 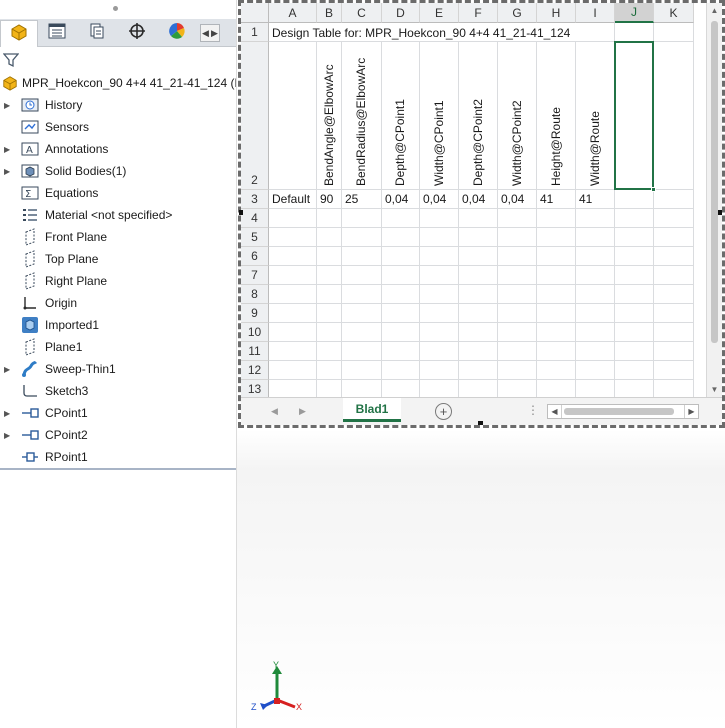 What do you see at coordinates (714, 182) in the screenshot?
I see `vertical-scroll-thumb` at bounding box center [714, 182].